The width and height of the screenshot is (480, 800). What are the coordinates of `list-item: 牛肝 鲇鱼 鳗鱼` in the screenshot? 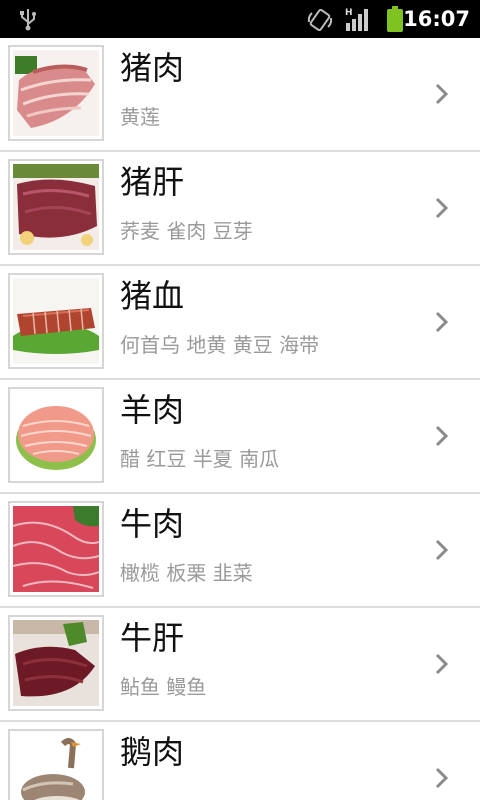 It's located at (240, 665).